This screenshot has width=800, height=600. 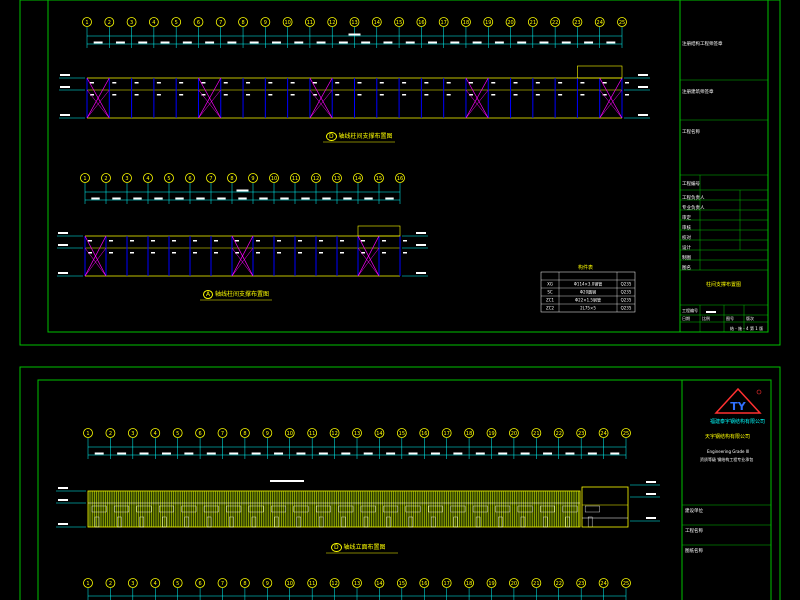 What do you see at coordinates (592, 509) in the screenshot?
I see `window` at bounding box center [592, 509].